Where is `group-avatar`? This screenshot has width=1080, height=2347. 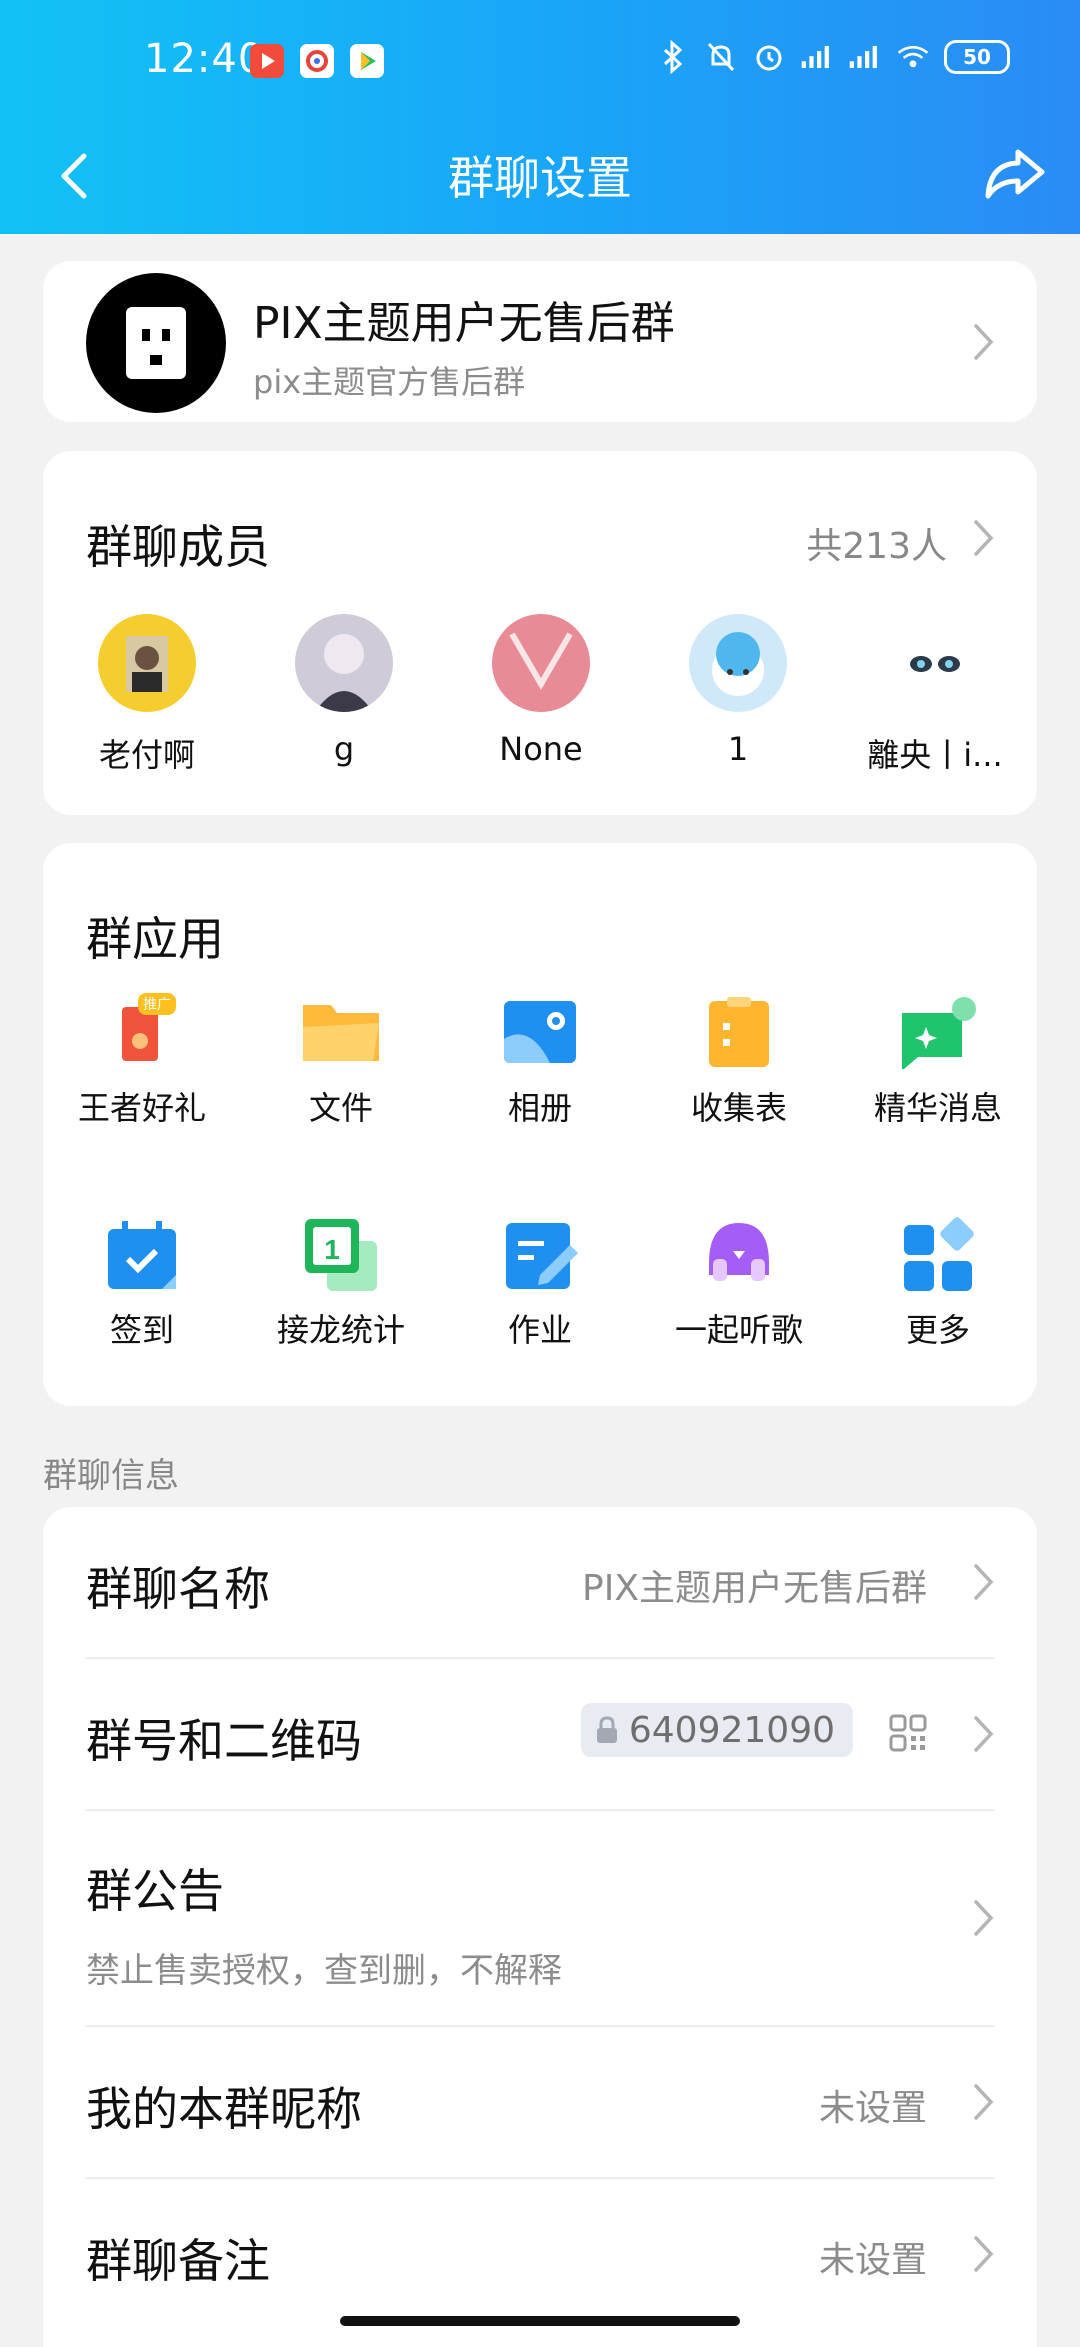
group-avatar is located at coordinates (156, 343).